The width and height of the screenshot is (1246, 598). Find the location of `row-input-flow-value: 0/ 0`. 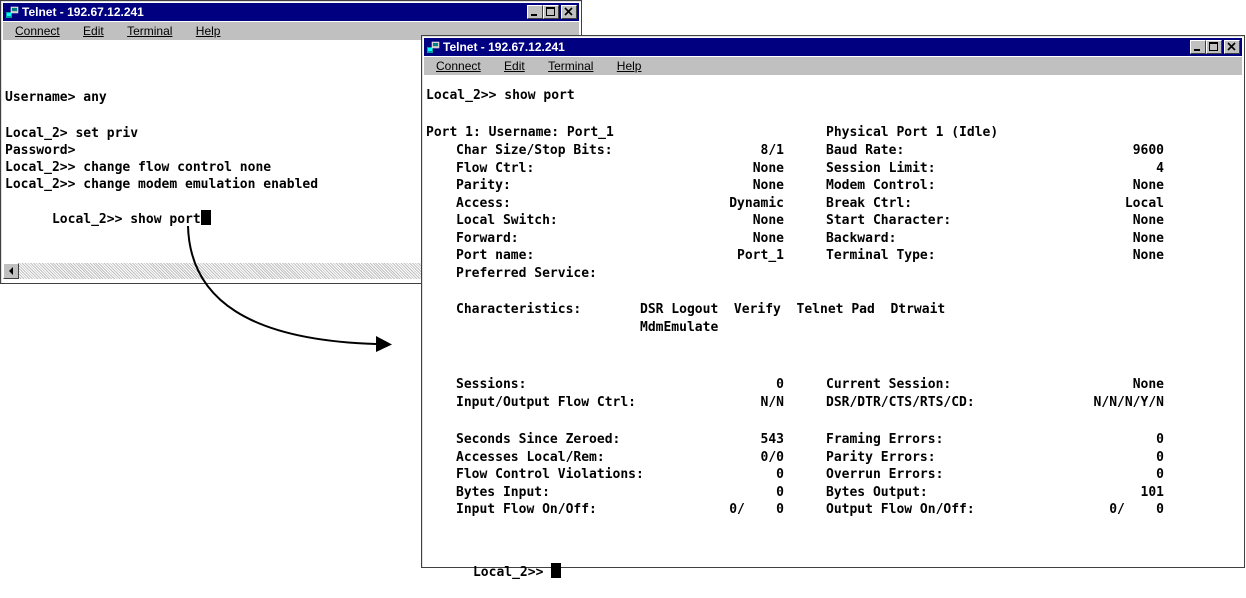

row-input-flow-value: 0/ 0 is located at coordinates (756, 509).